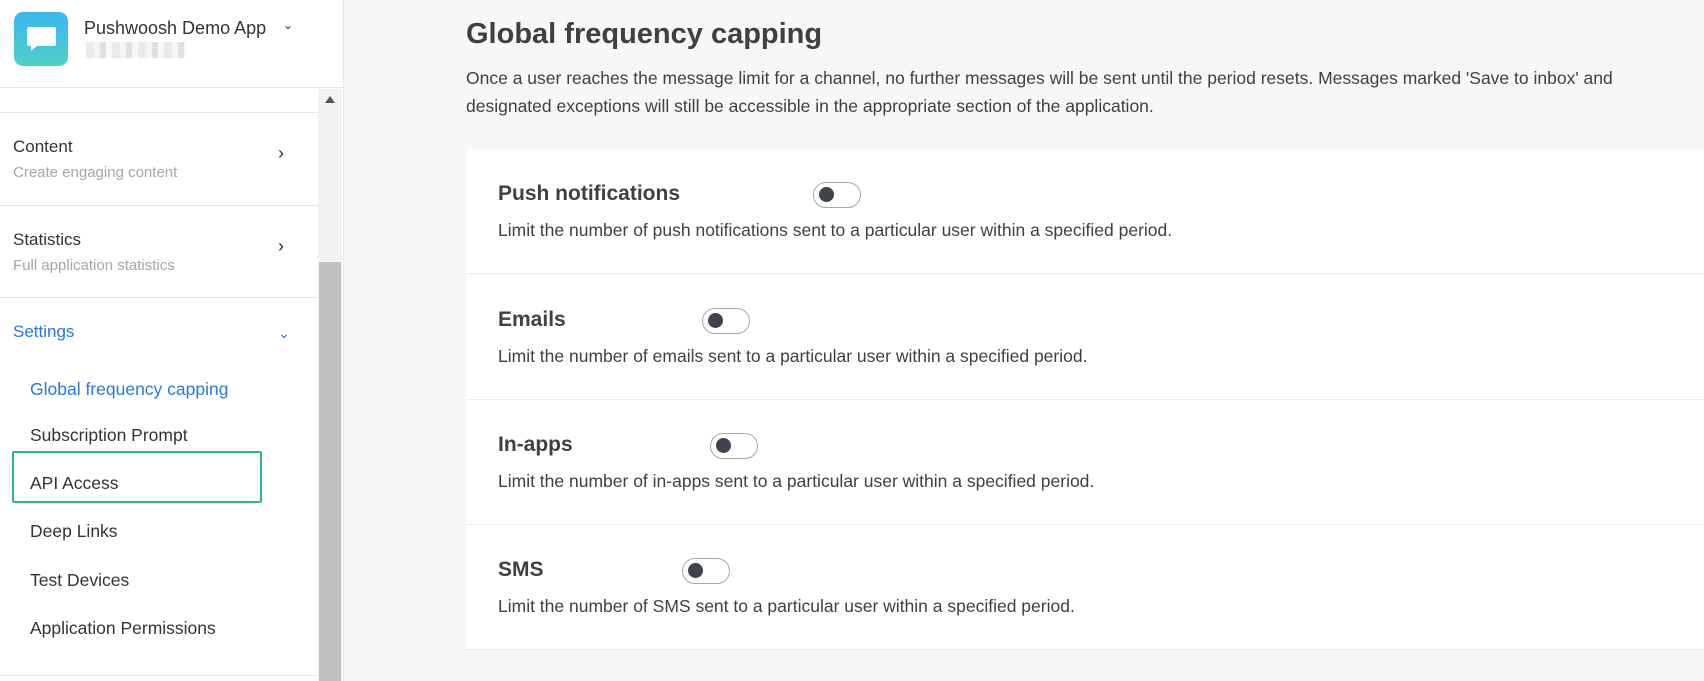 The height and width of the screenshot is (681, 1704). Describe the element at coordinates (726, 321) in the screenshot. I see `emails-toggle` at that location.